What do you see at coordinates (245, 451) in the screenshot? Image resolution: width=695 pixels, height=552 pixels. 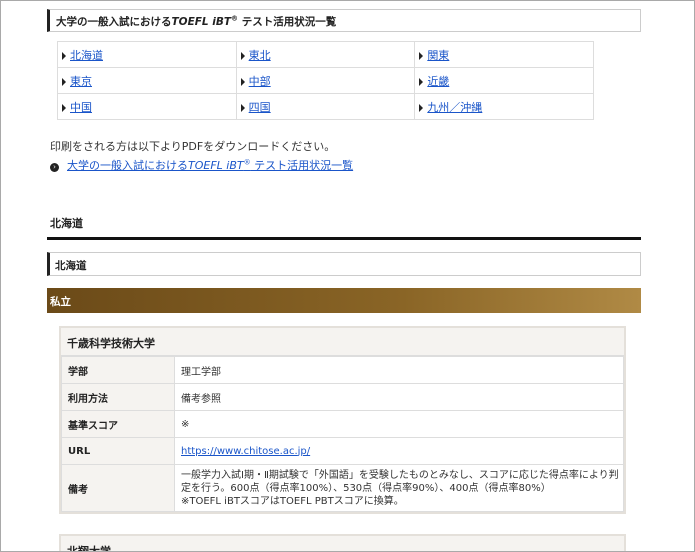 I see `university-url-link: https://www.chitose.ac.jp/` at bounding box center [245, 451].